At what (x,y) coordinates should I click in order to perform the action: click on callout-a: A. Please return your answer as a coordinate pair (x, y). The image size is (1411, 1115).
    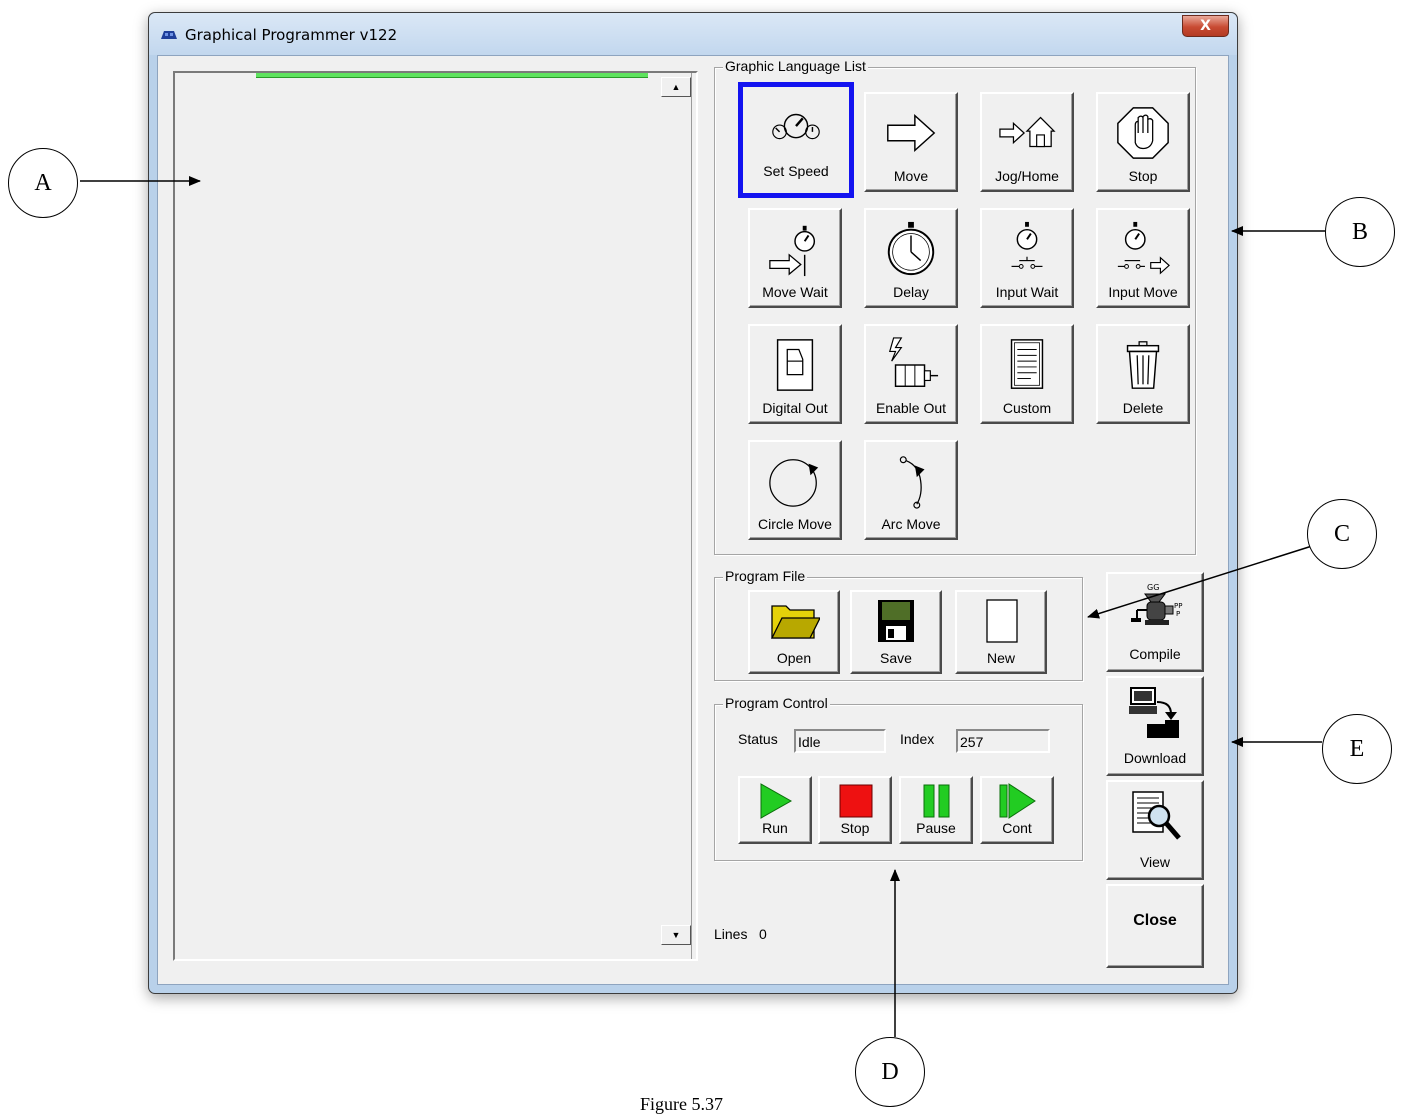
    Looking at the image, I should click on (43, 183).